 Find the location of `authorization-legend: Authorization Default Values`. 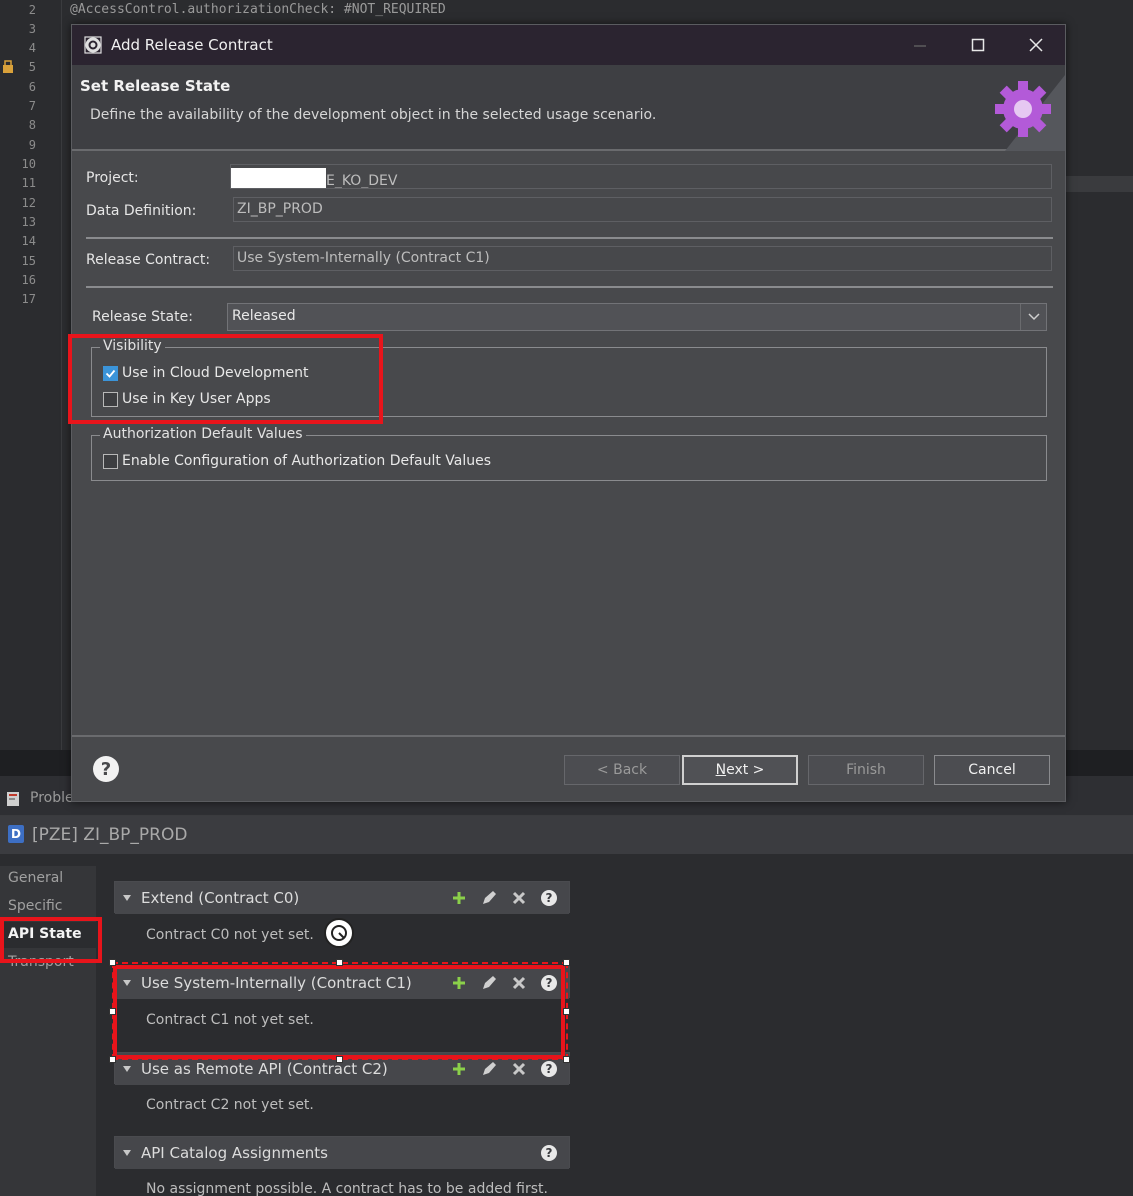

authorization-legend: Authorization Default Values is located at coordinates (203, 434).